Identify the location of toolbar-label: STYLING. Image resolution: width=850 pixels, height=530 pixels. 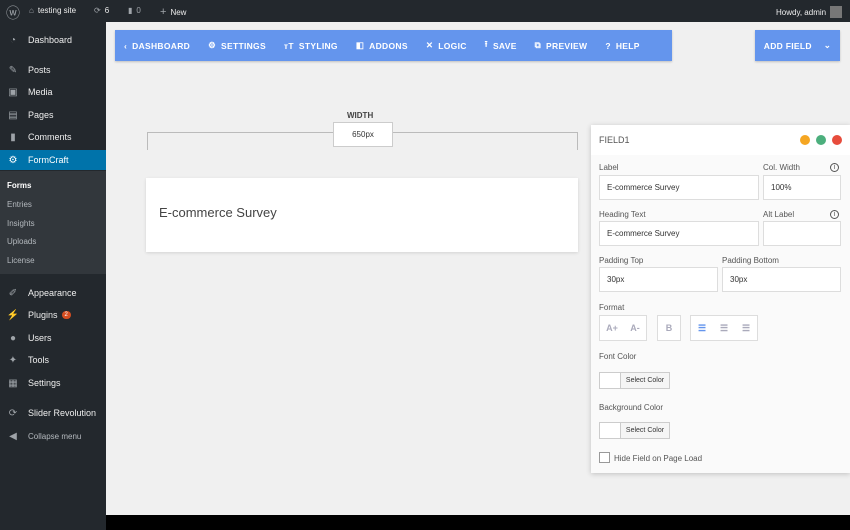
(318, 45).